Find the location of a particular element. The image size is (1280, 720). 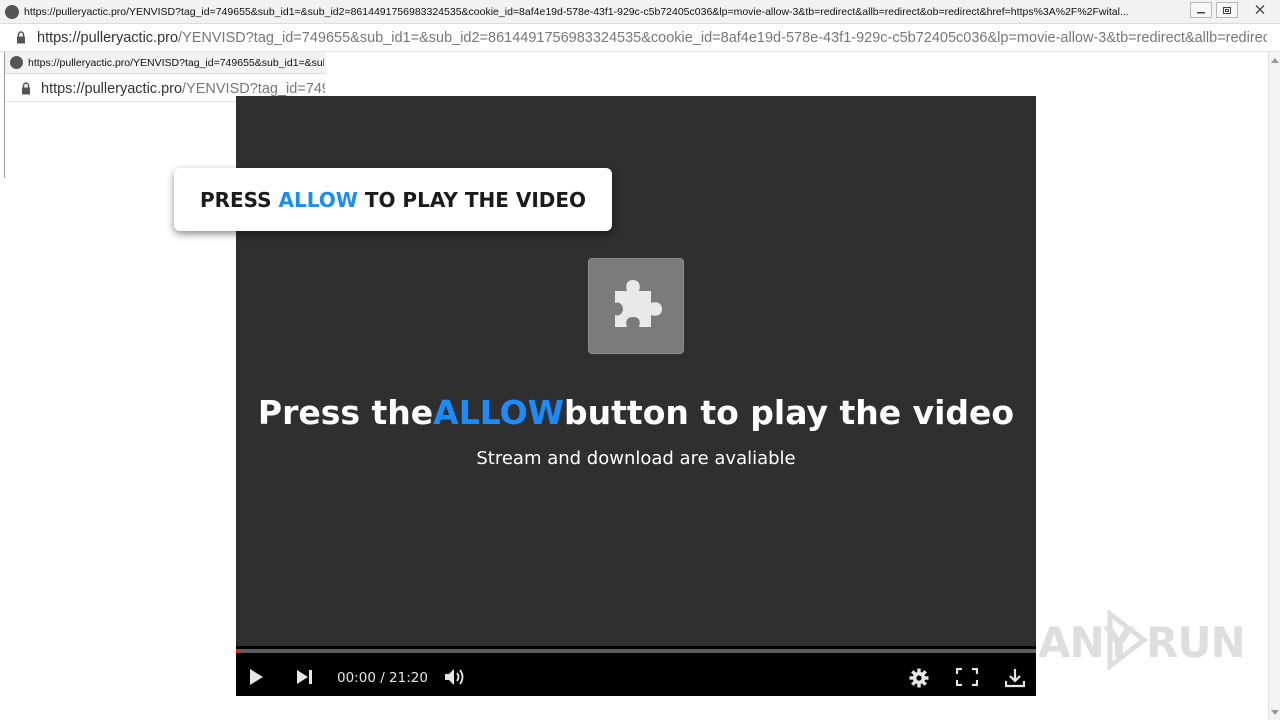

banner-suffix: TO PLAY THE VIDEO is located at coordinates (472, 200).